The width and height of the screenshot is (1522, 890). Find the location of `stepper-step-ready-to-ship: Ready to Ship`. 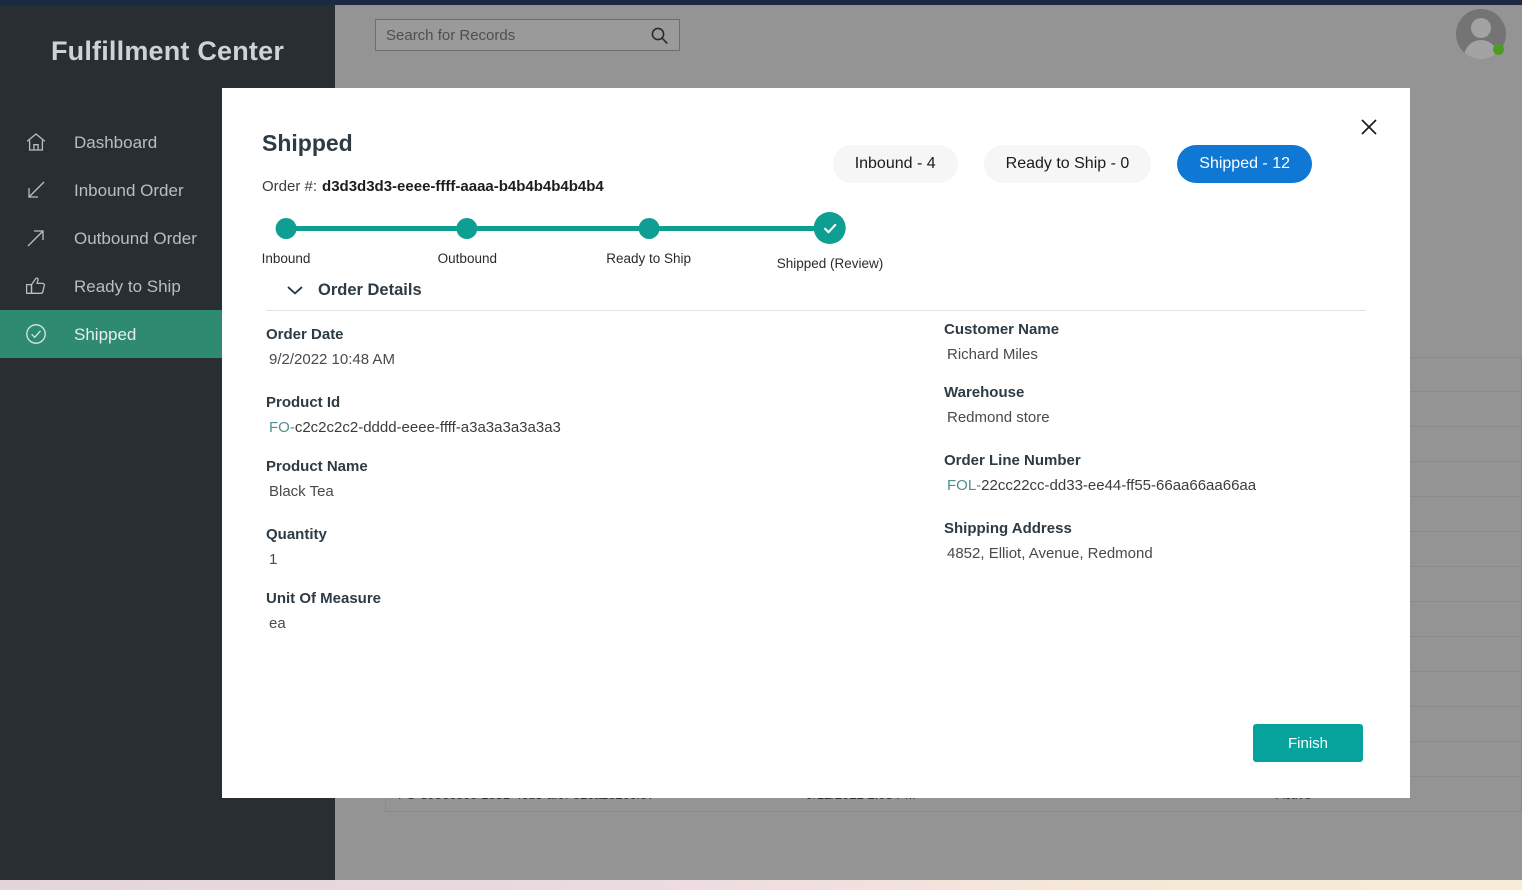

stepper-step-ready-to-ship: Ready to Ship is located at coordinates (648, 237).